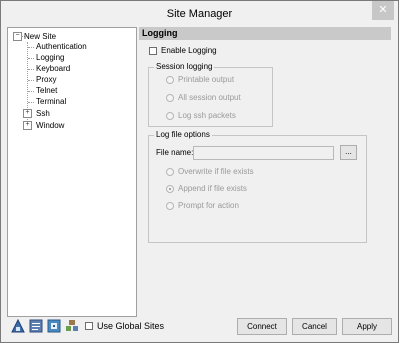 This screenshot has height=343, width=399. I want to click on tree-item-ssh: Ssh, so click(43, 113).